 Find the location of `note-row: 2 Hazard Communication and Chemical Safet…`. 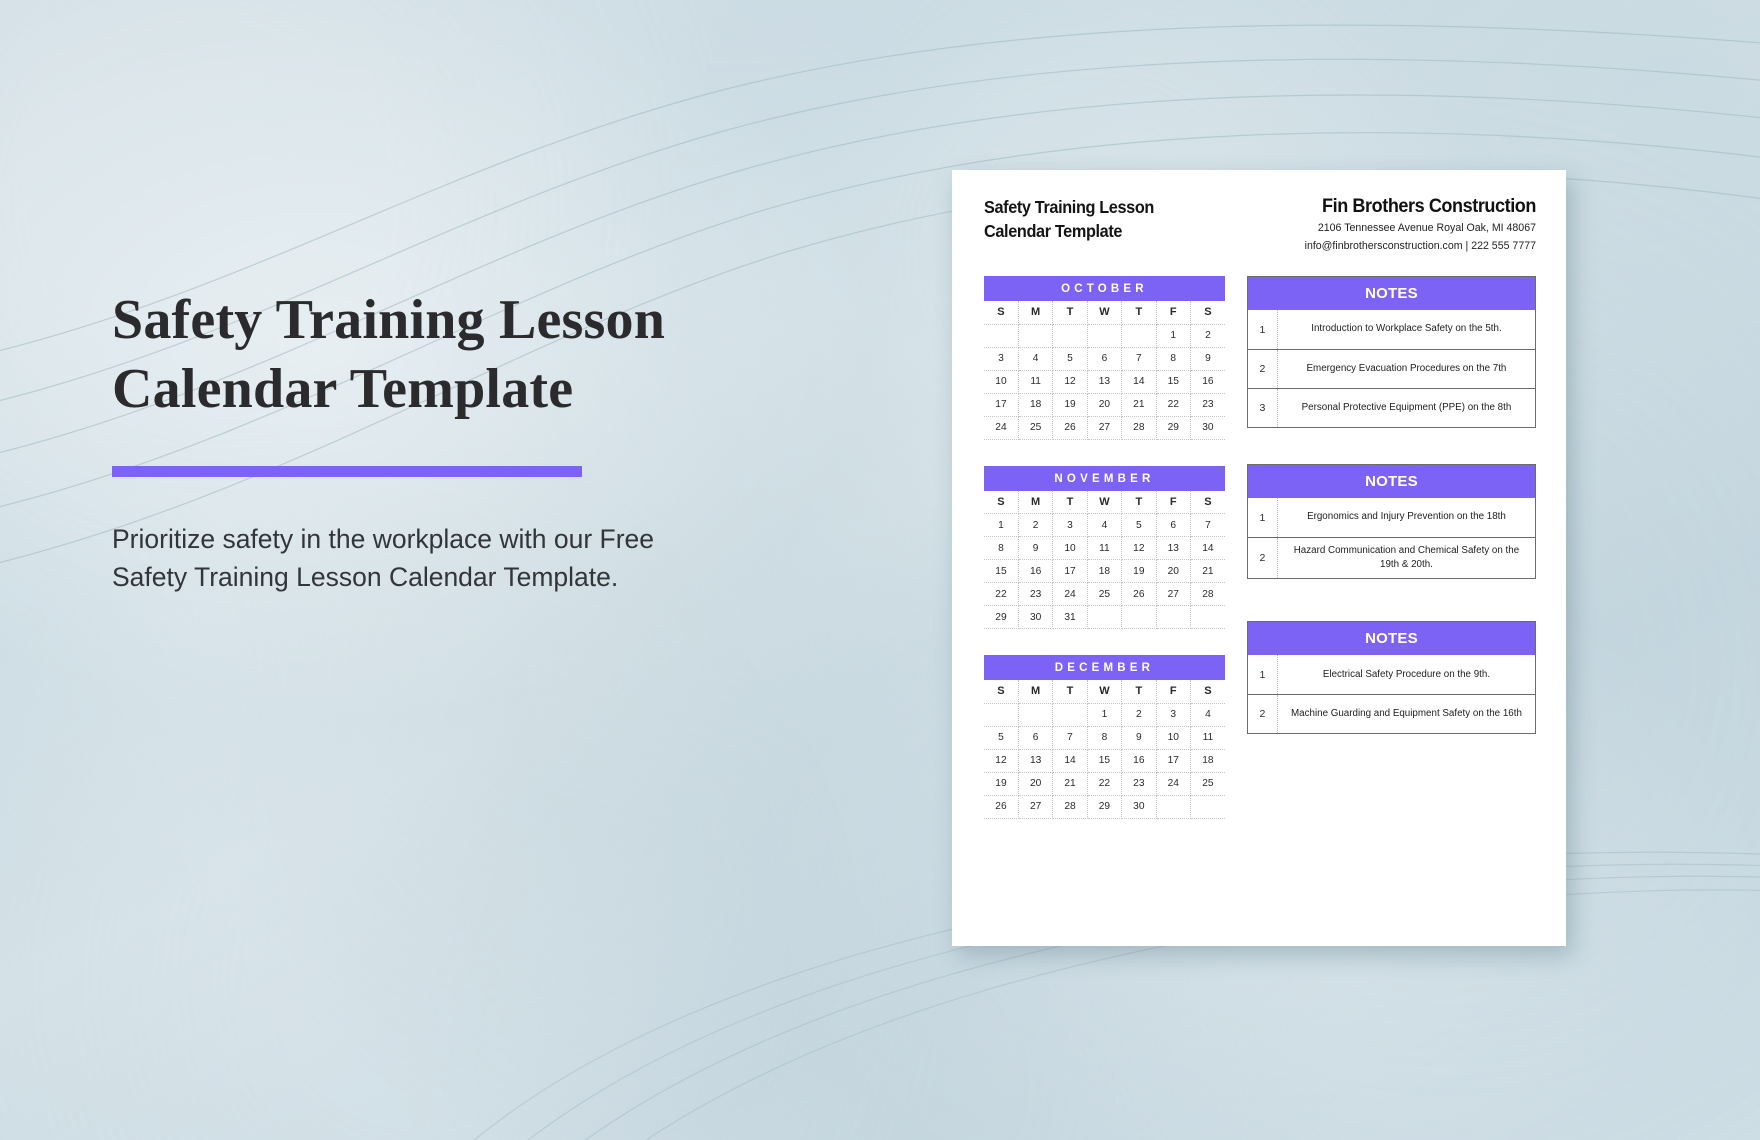

note-row: 2 Hazard Communication and Chemical Safet… is located at coordinates (1391, 558).